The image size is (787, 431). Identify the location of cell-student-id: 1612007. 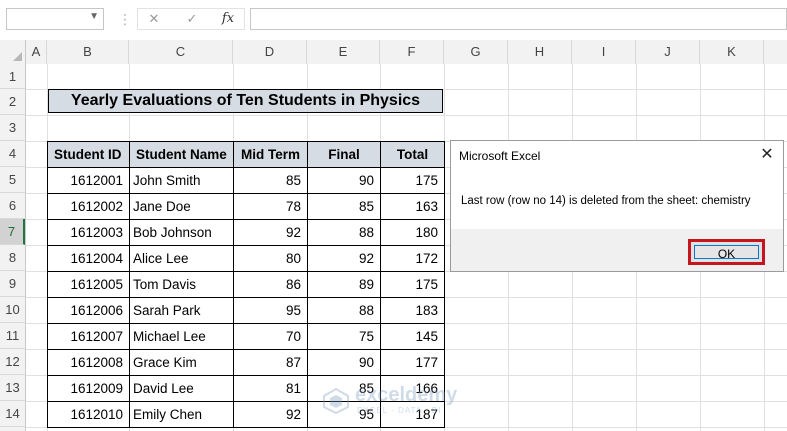
(88, 336).